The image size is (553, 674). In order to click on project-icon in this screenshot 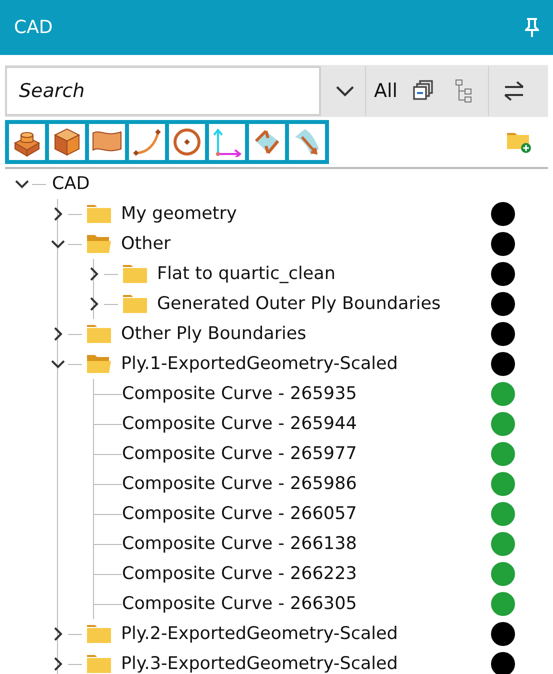, I will do `click(307, 142)`.